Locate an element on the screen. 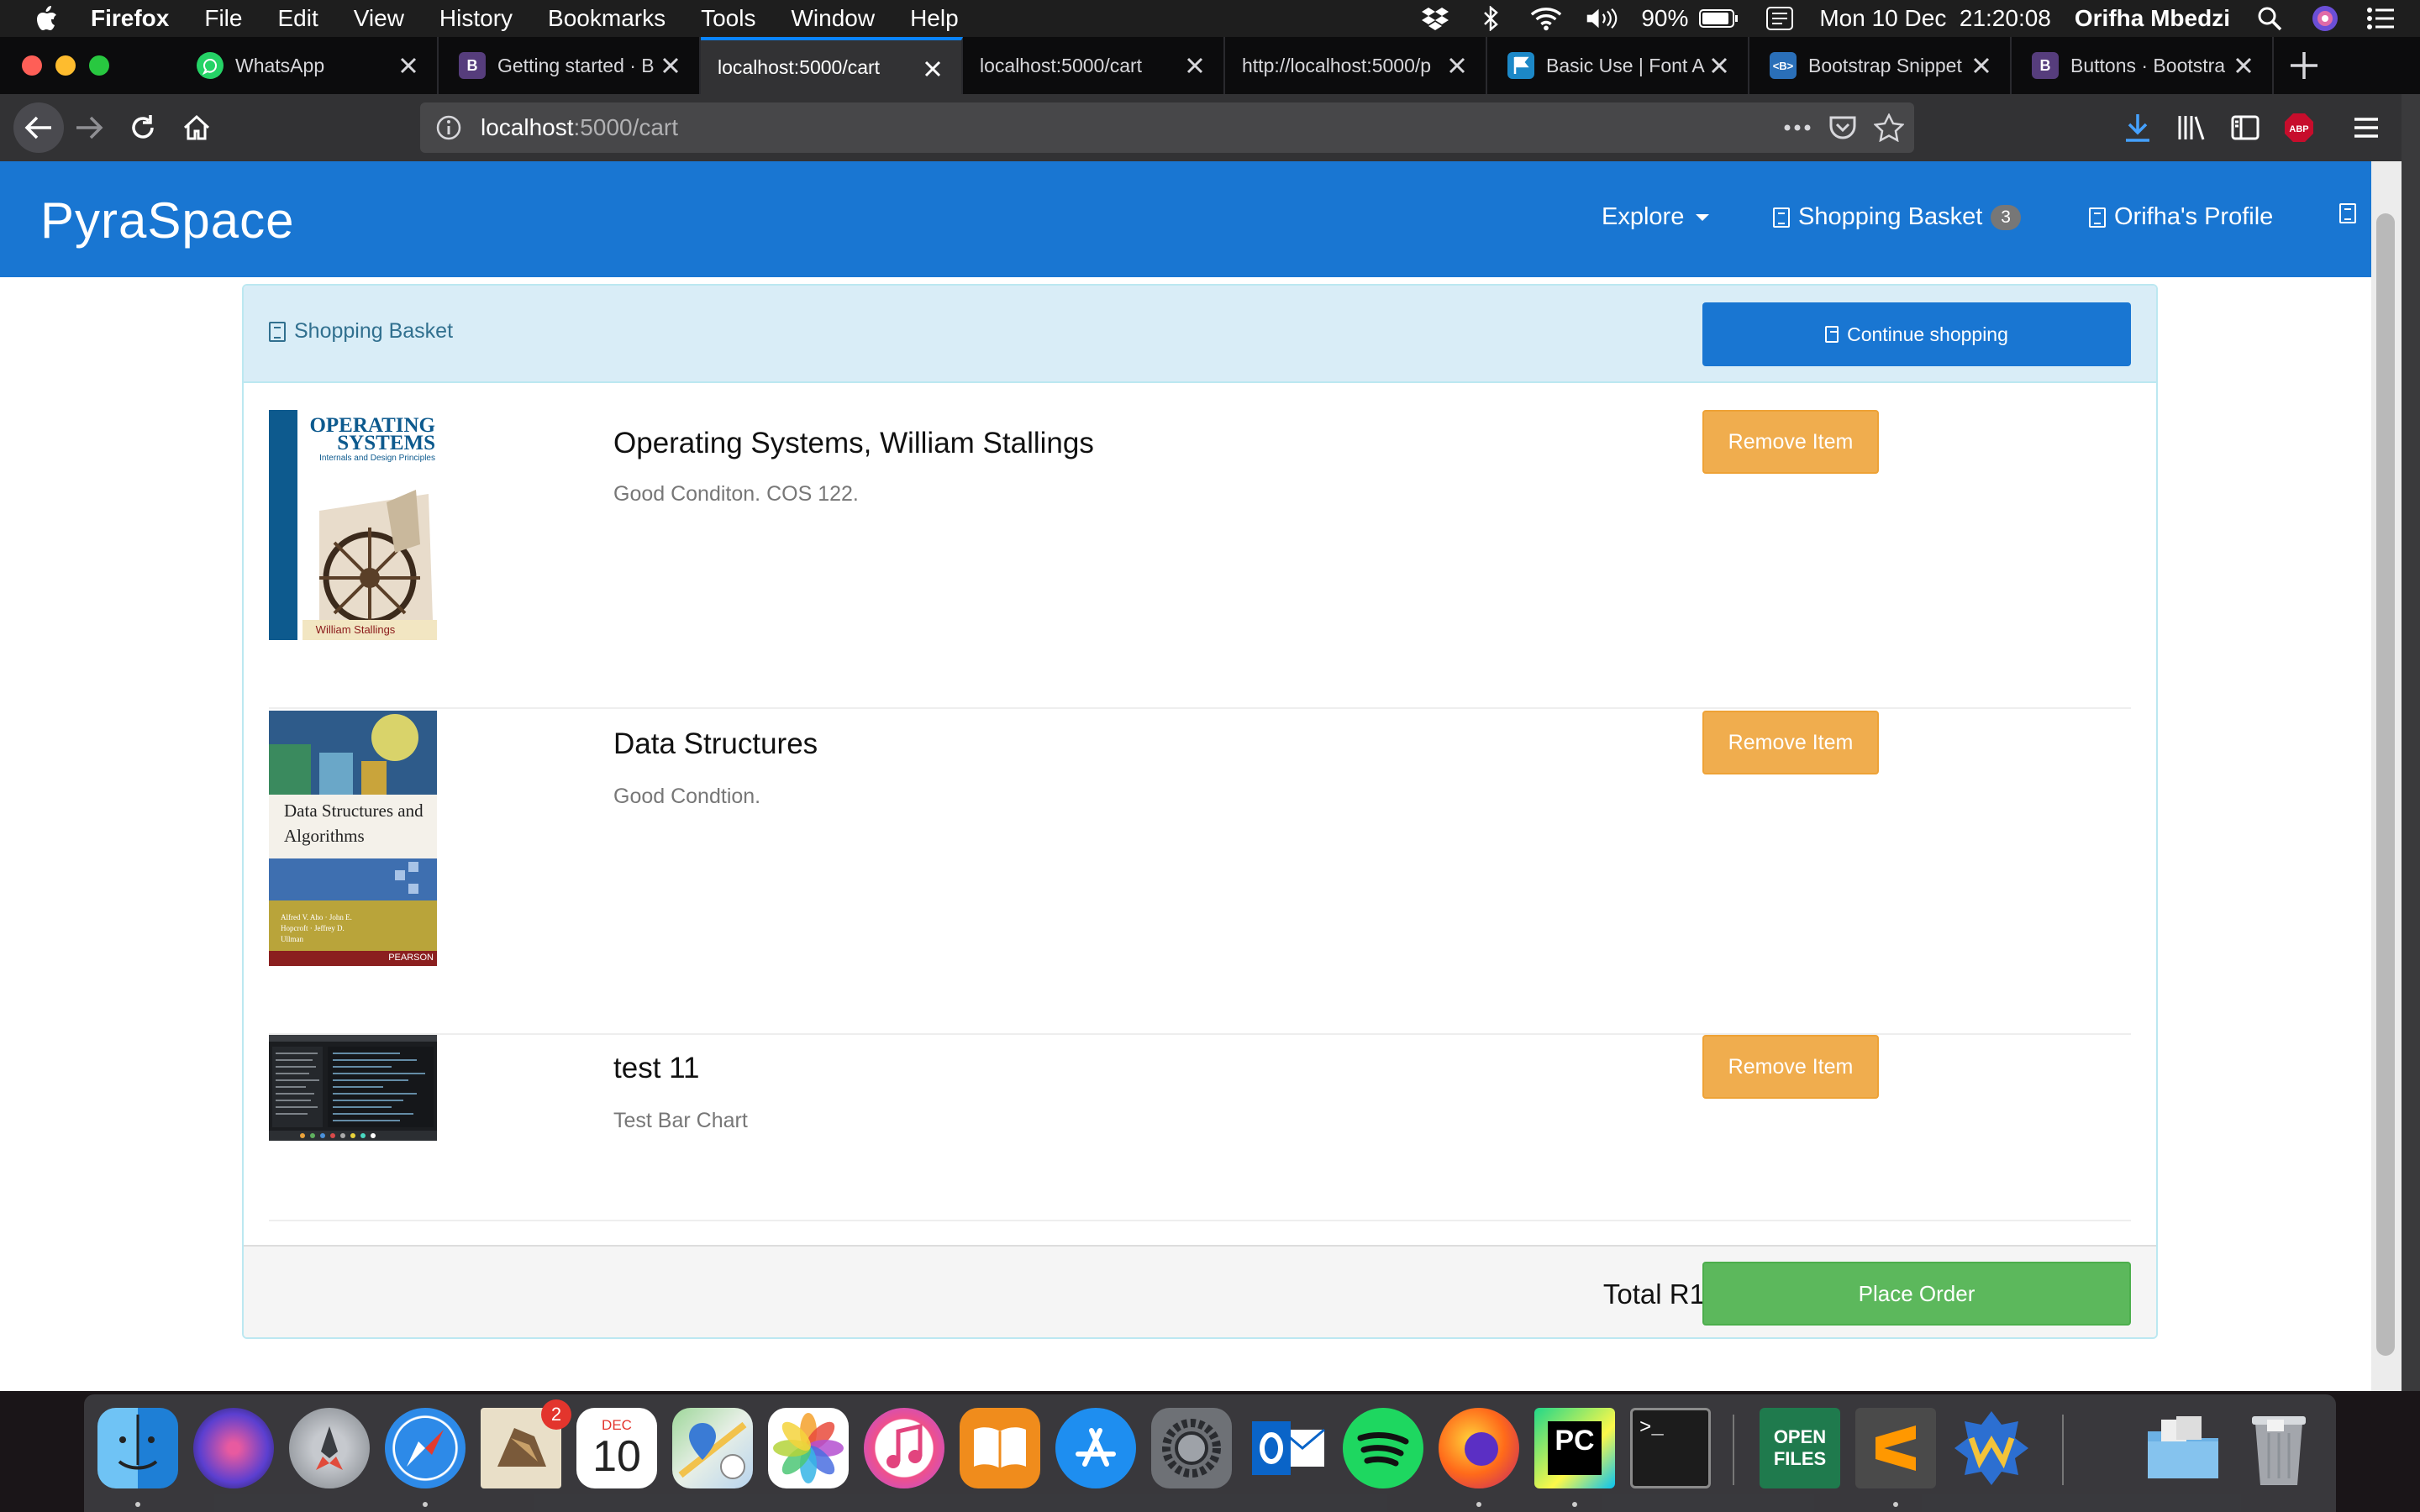 The image size is (2420, 1512). menu-app-name: Firefox is located at coordinates (130, 18).